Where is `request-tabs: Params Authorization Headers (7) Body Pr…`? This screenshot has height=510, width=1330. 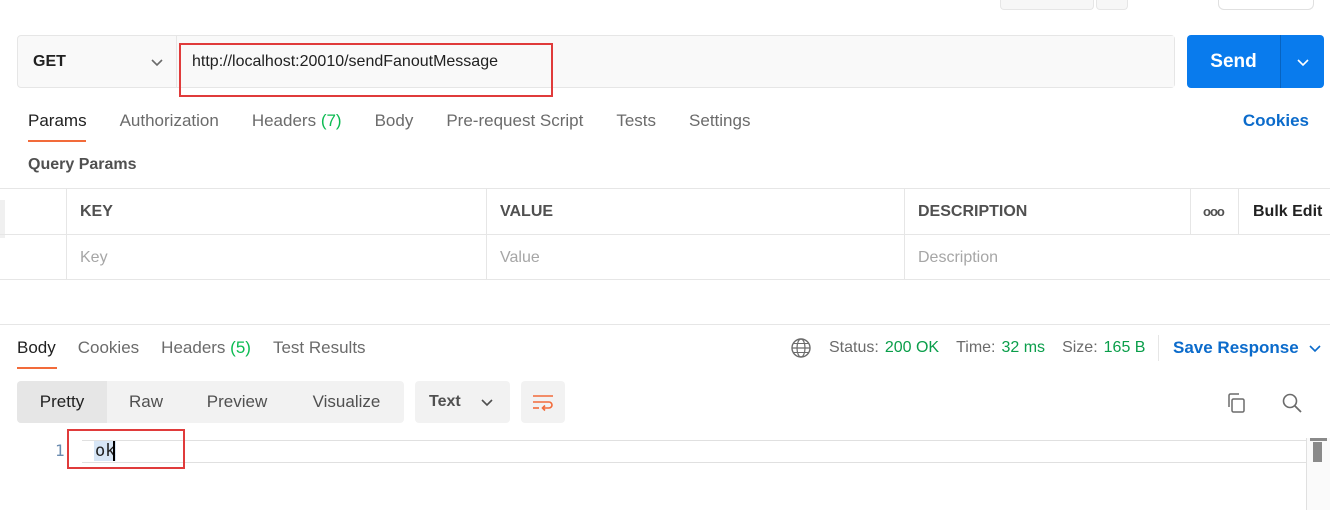
request-tabs: Params Authorization Headers (7) Body Pr… is located at coordinates (405, 128).